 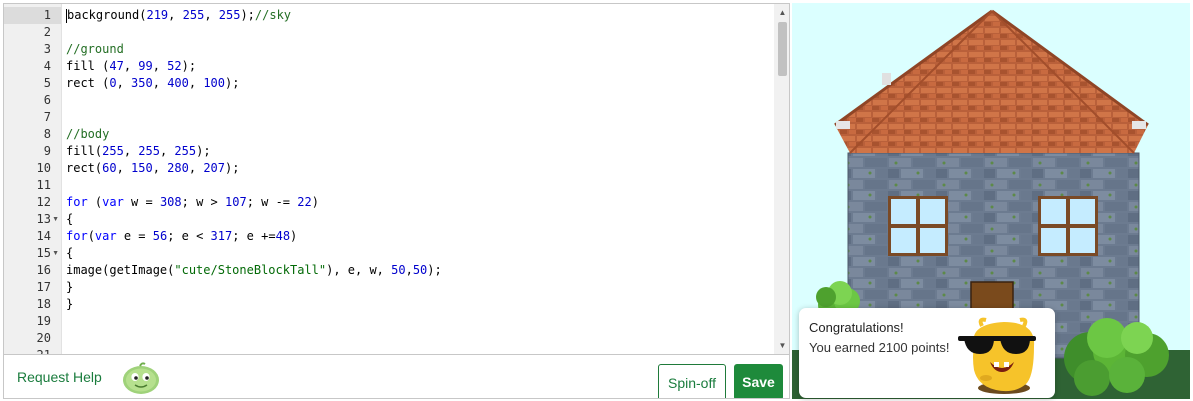 I want to click on code-token: 60, so click(x=109, y=168).